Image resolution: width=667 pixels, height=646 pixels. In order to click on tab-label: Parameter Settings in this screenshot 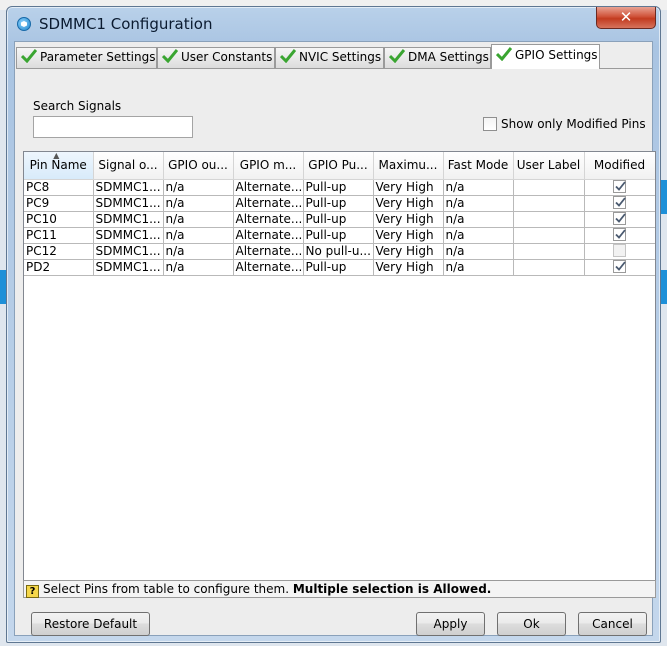, I will do `click(98, 57)`.